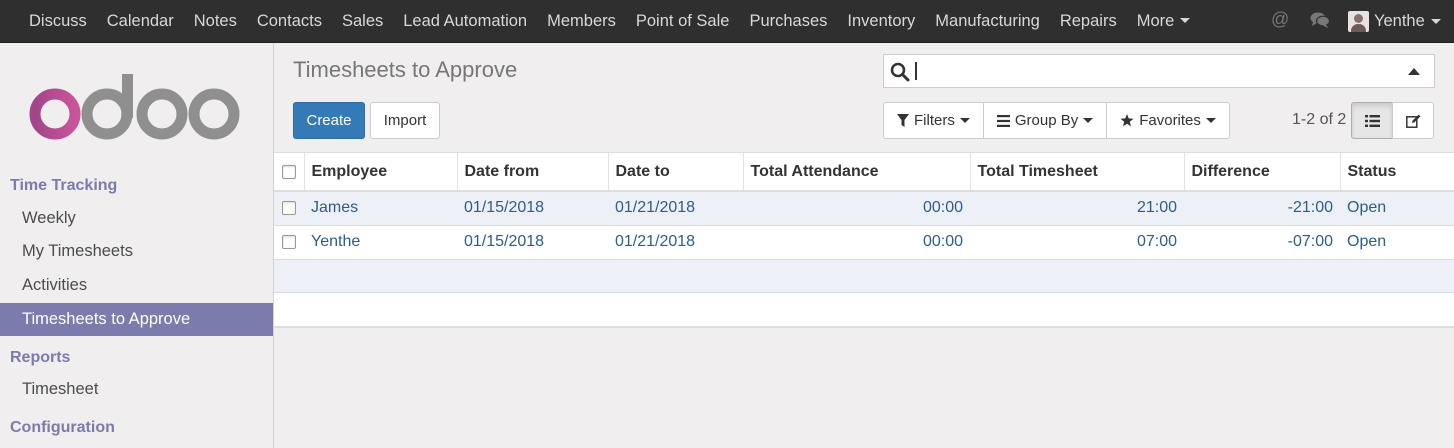 The width and height of the screenshot is (1454, 448). What do you see at coordinates (1399, 20) in the screenshot?
I see `user-name: Yenthe` at bounding box center [1399, 20].